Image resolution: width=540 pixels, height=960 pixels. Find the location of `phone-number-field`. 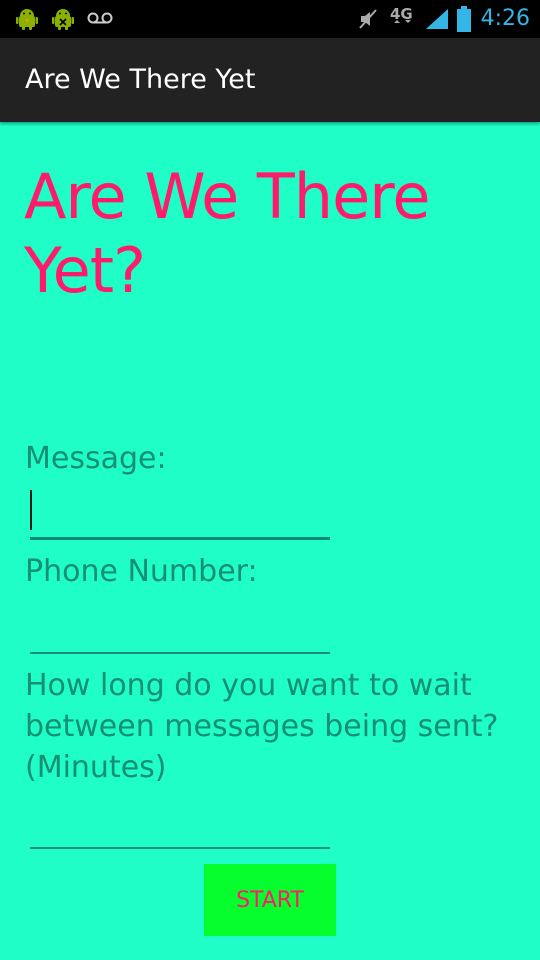

phone-number-field is located at coordinates (180, 629).